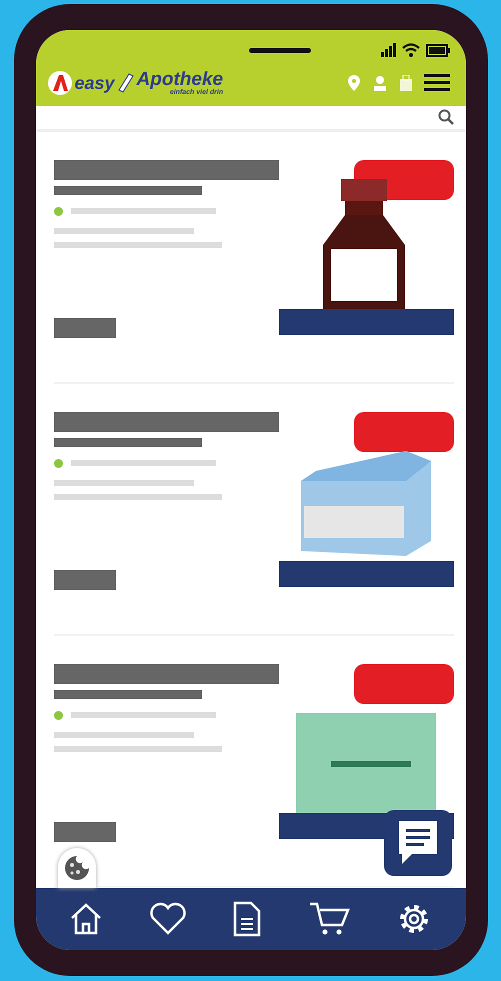  Describe the element at coordinates (438, 50) in the screenshot. I see `battery-icon` at that location.